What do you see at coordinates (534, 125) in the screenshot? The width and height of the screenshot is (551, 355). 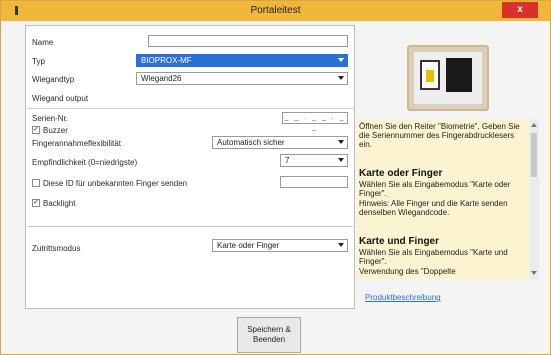 I see `scroll-up-icon` at bounding box center [534, 125].